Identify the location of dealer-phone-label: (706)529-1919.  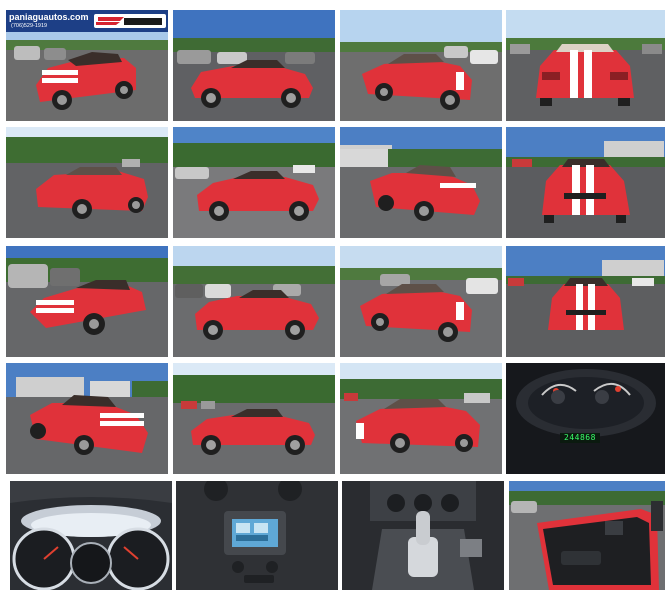
(29, 26).